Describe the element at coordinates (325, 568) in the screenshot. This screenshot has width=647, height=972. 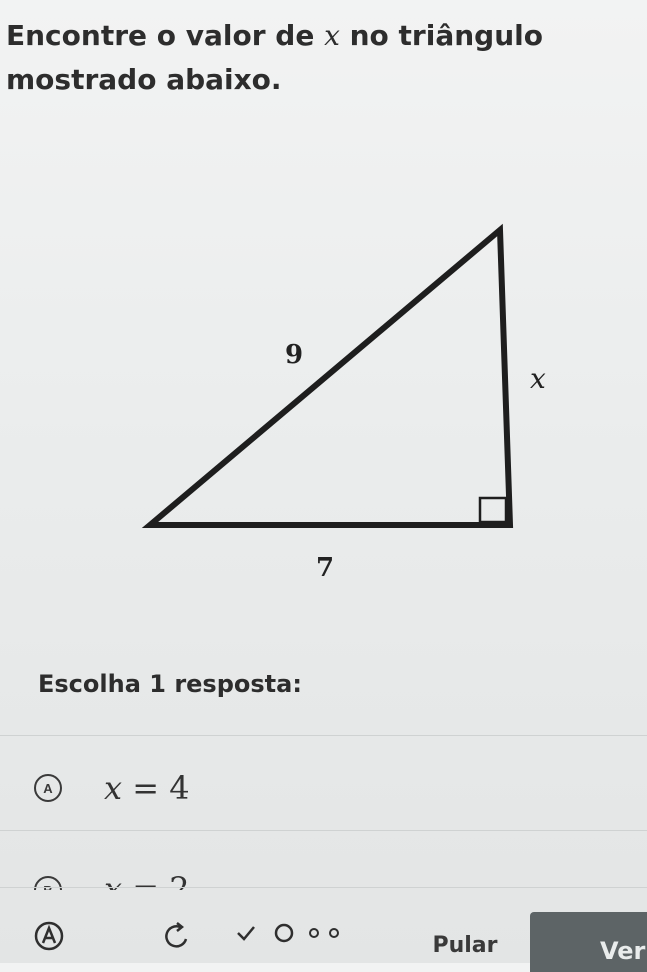
I see `base-label: 7` at that location.